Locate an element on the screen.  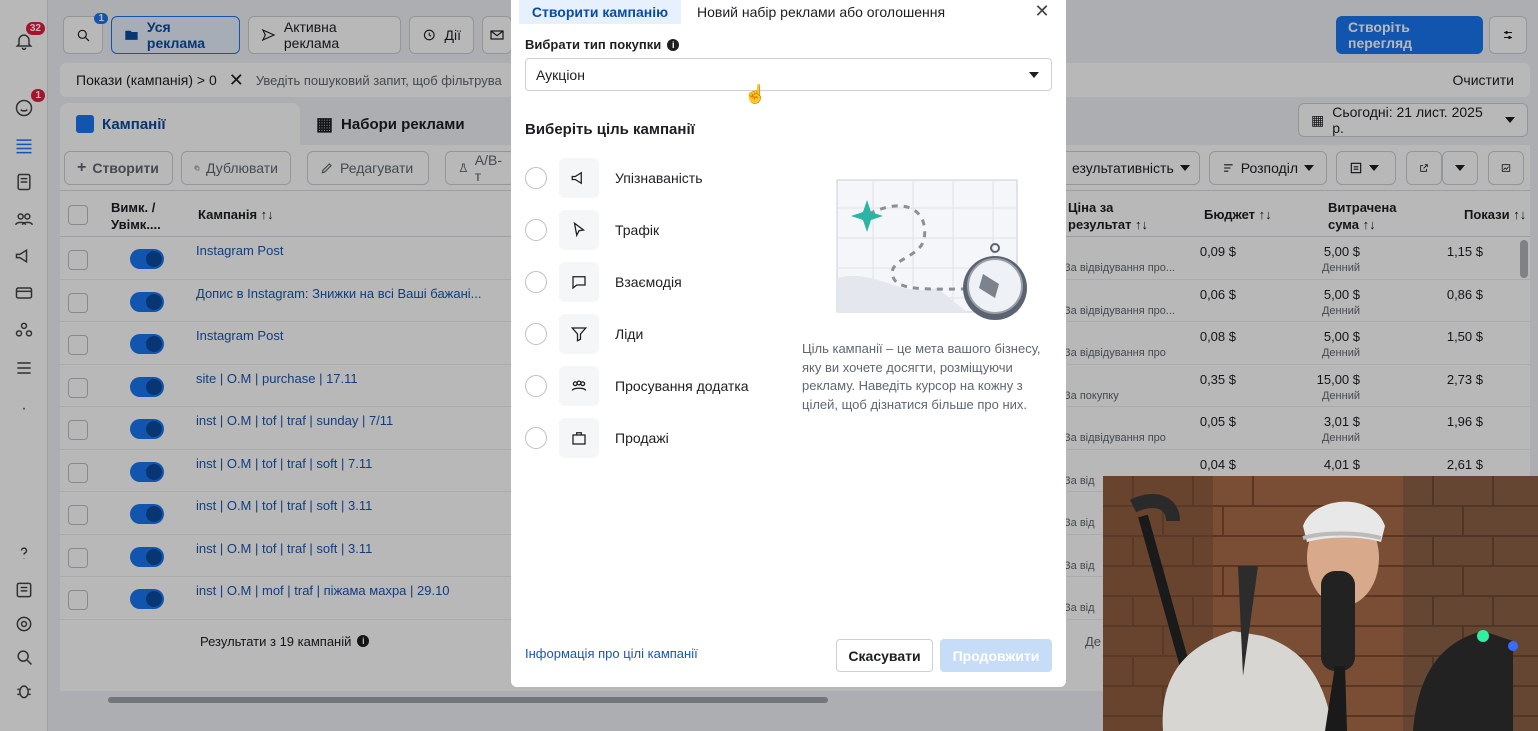
goal-option-sales: Продажі is located at coordinates (655, 438).